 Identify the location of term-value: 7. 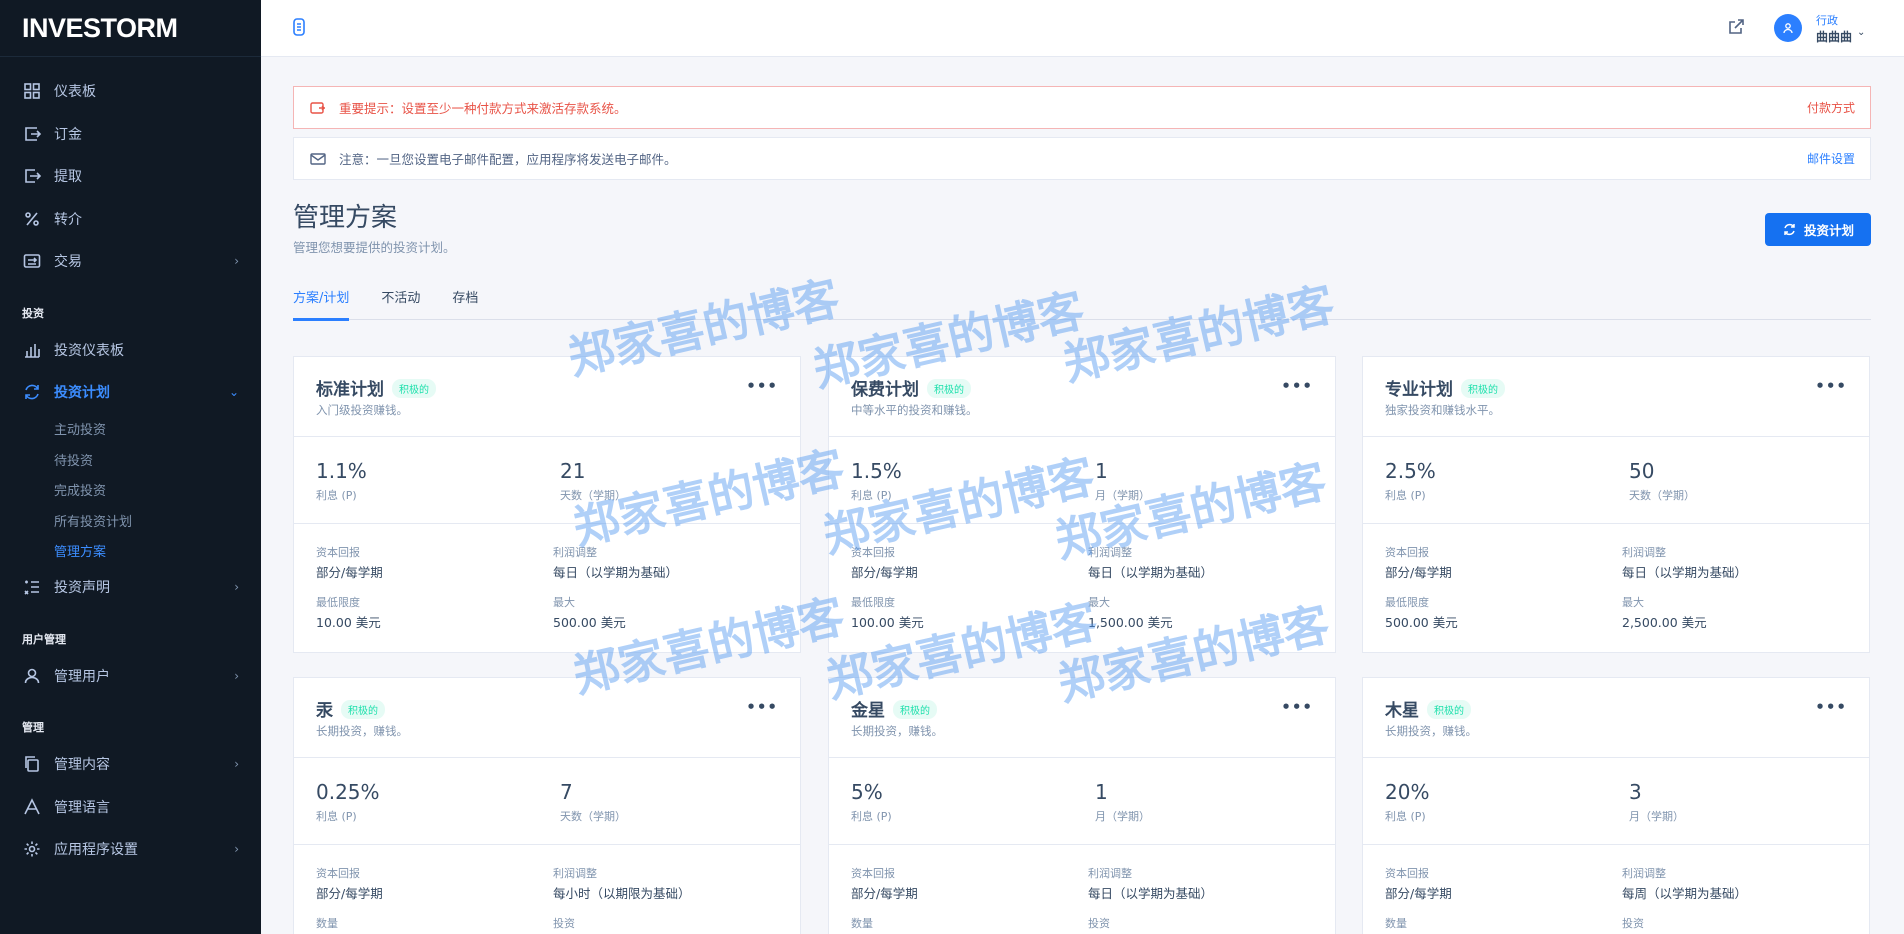
(566, 792).